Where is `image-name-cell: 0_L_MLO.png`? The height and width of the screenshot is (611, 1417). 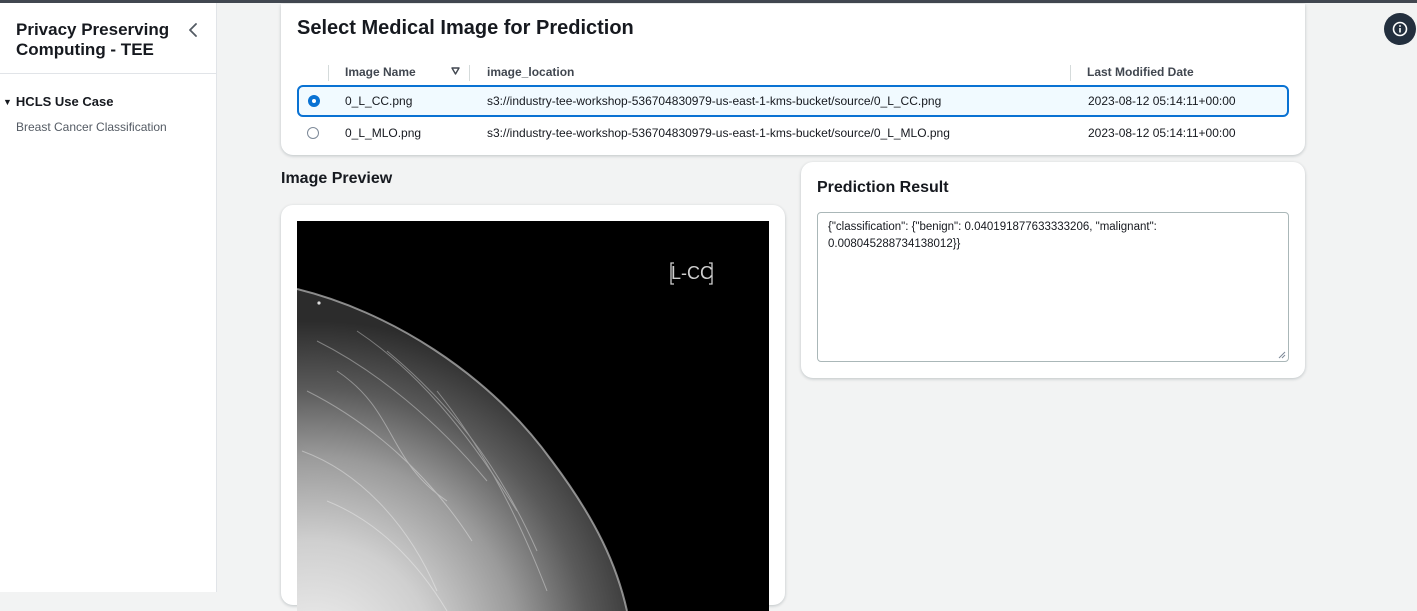 image-name-cell: 0_L_MLO.png is located at coordinates (383, 133).